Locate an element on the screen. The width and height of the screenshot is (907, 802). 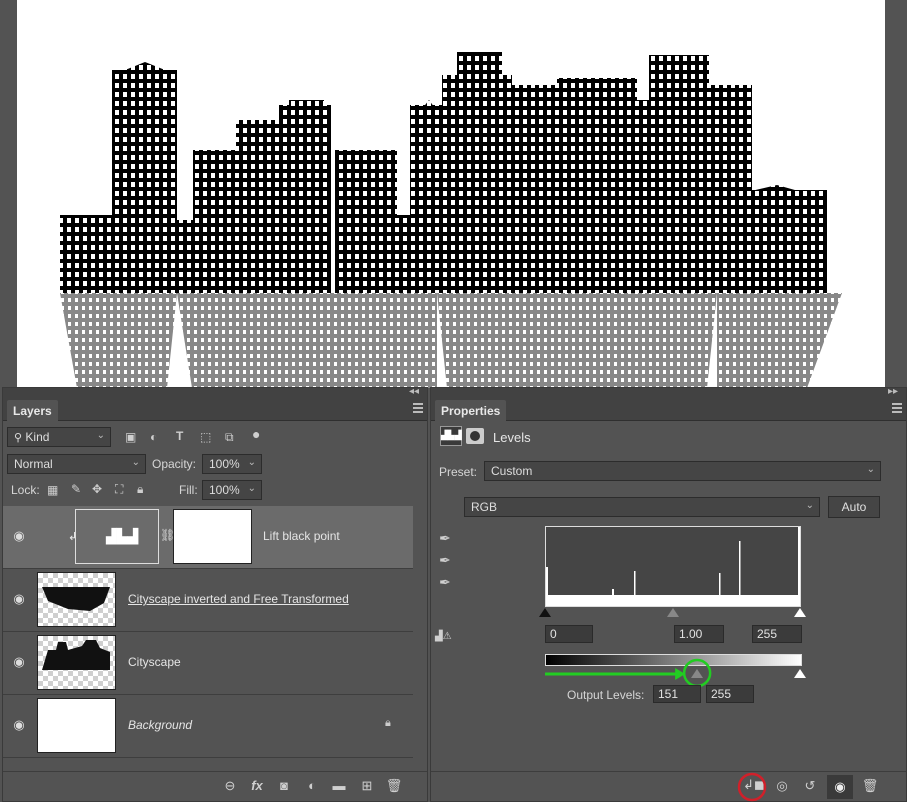
adjustment-icon: ◐ is located at coordinates (312, 787).